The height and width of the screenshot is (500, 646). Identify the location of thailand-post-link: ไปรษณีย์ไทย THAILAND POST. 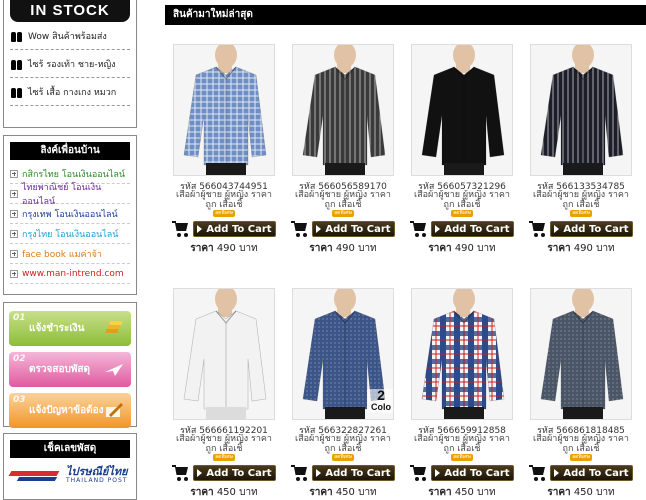
(70, 475).